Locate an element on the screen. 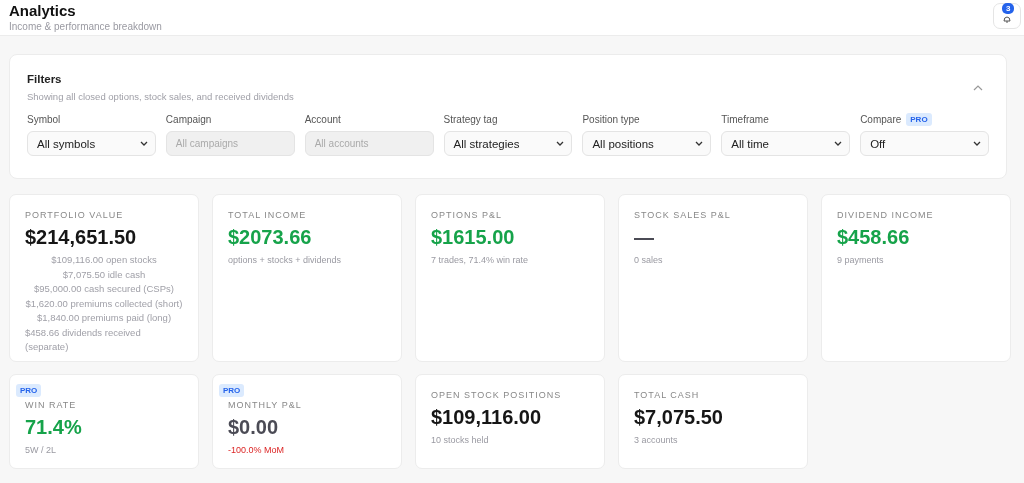 This screenshot has height=483, width=1024. breakdown-line: $95,000.00 cash secured (CSPs) is located at coordinates (104, 289).